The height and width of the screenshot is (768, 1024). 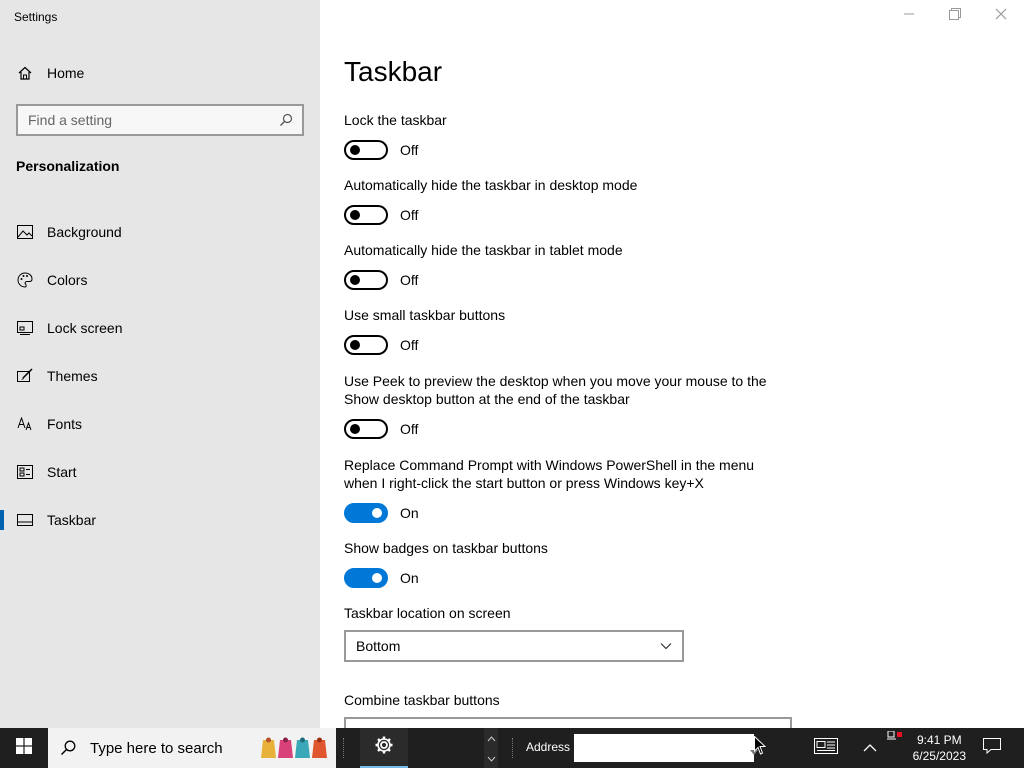 What do you see at coordinates (366, 345) in the screenshot?
I see `small-buttons-toggle` at bounding box center [366, 345].